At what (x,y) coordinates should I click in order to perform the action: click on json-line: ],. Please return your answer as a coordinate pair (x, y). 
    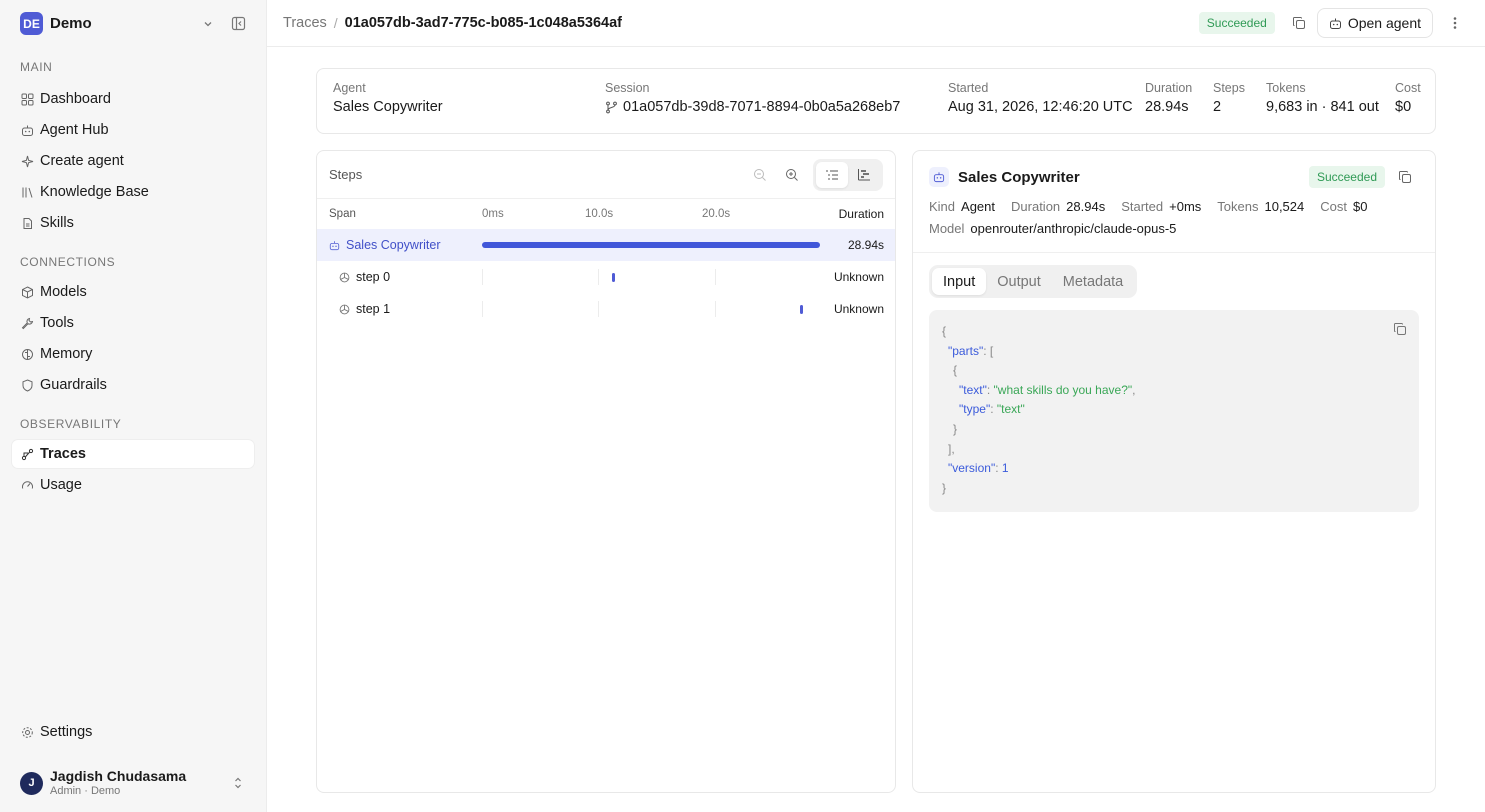
    Looking at the image, I should click on (951, 448).